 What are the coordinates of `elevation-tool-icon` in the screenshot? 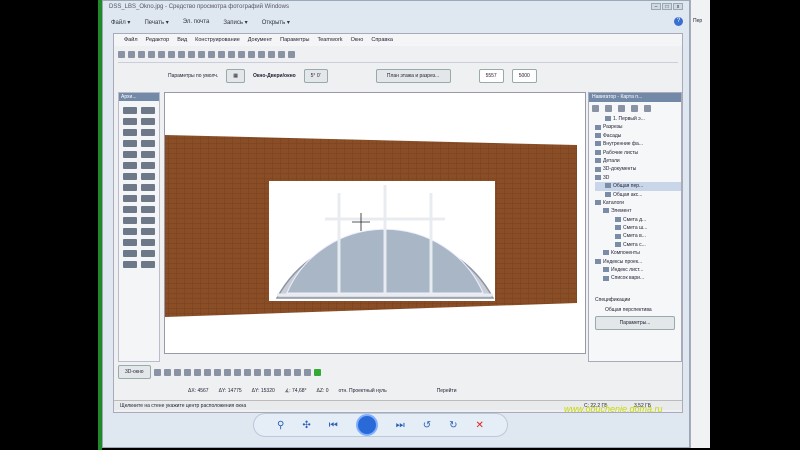 It's located at (130, 242).